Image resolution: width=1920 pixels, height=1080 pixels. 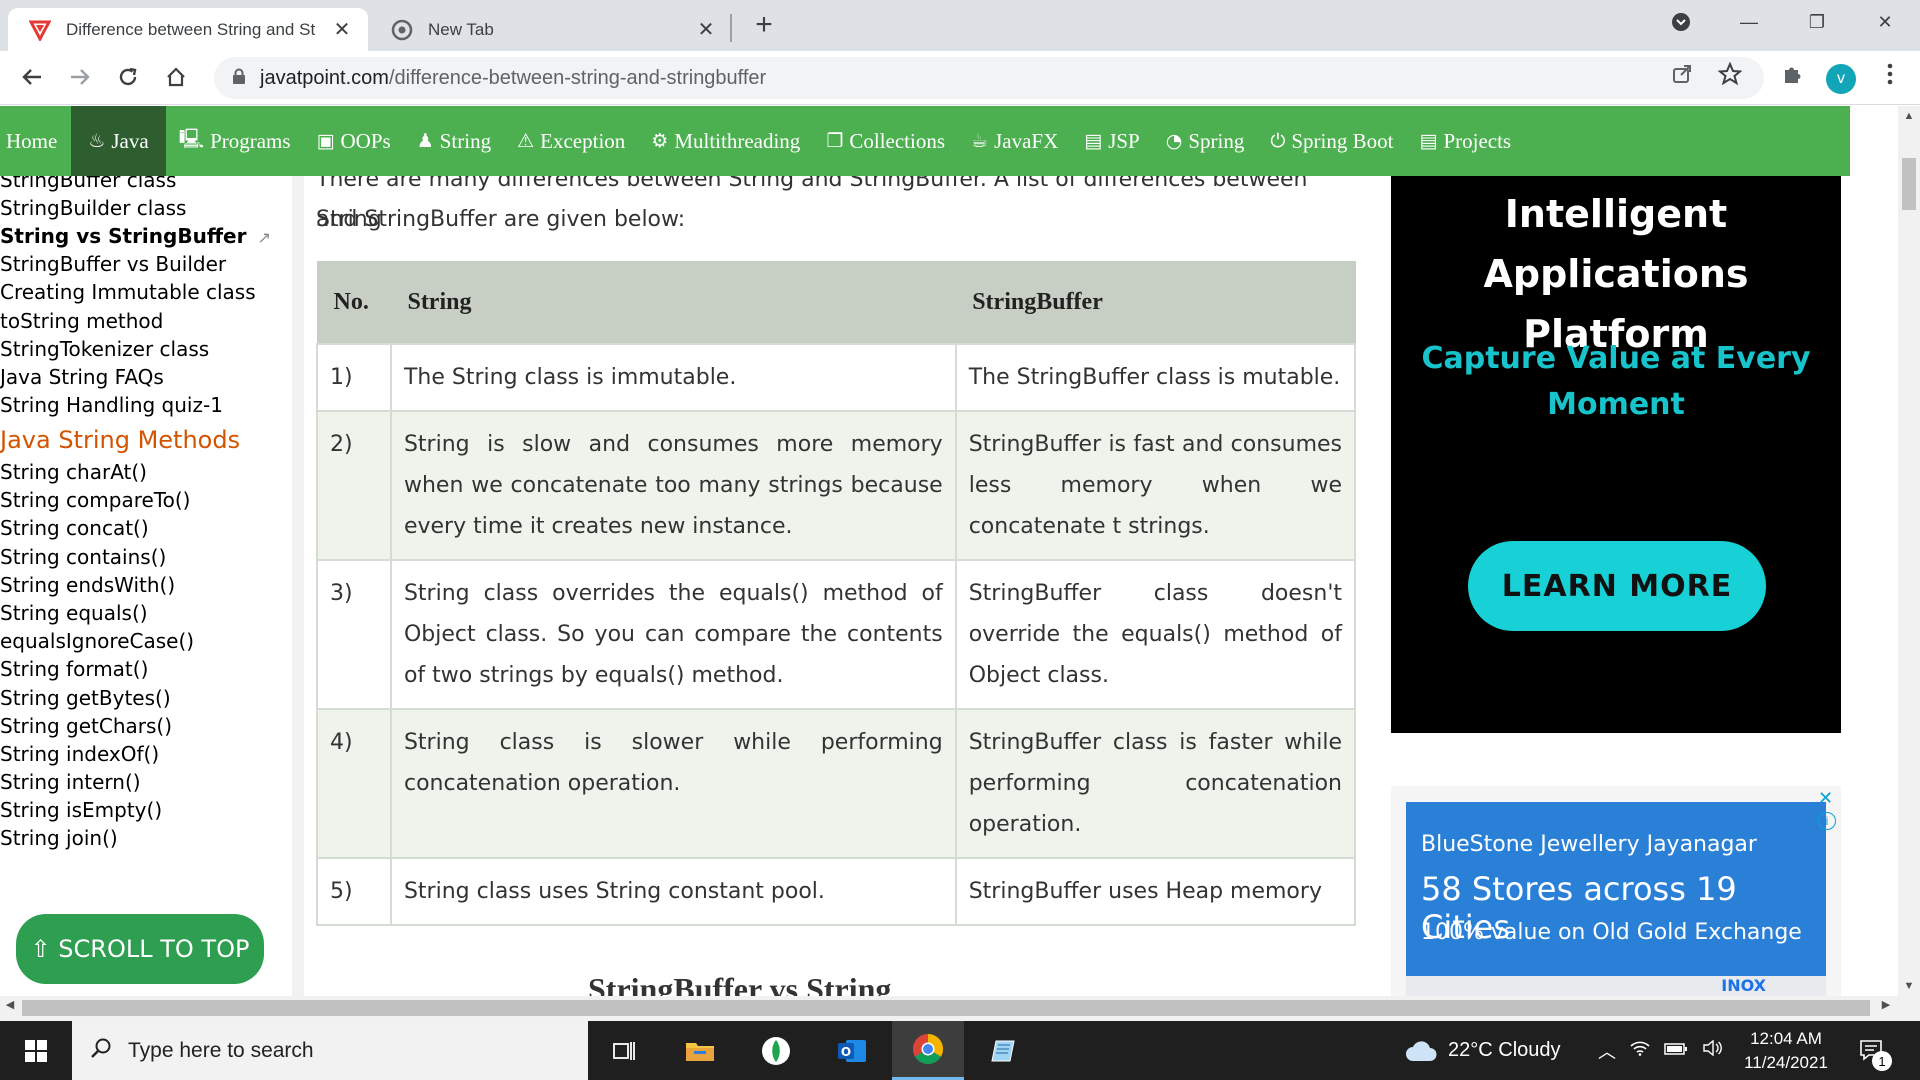 What do you see at coordinates (835, 141) in the screenshot?
I see `stack-icon: ❐` at bounding box center [835, 141].